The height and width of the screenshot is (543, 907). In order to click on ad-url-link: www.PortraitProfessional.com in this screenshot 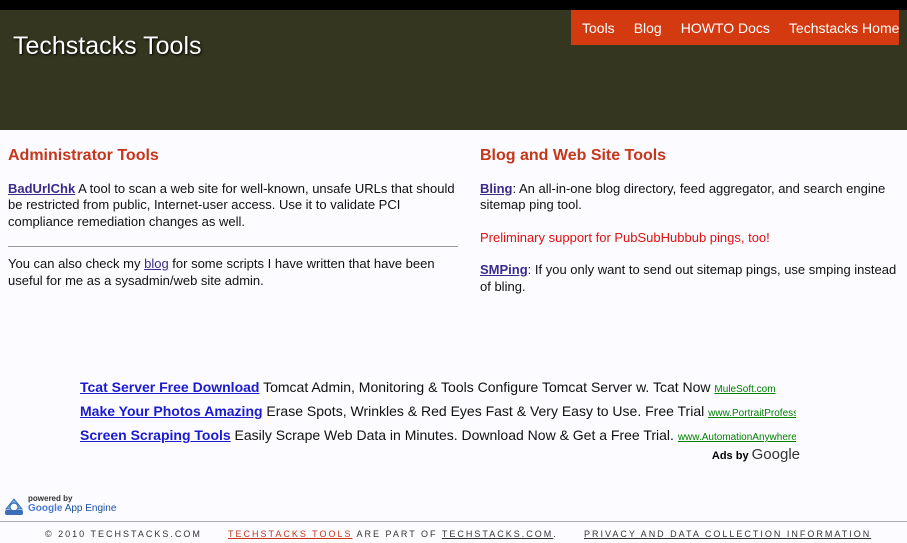, I will do `click(752, 413)`.